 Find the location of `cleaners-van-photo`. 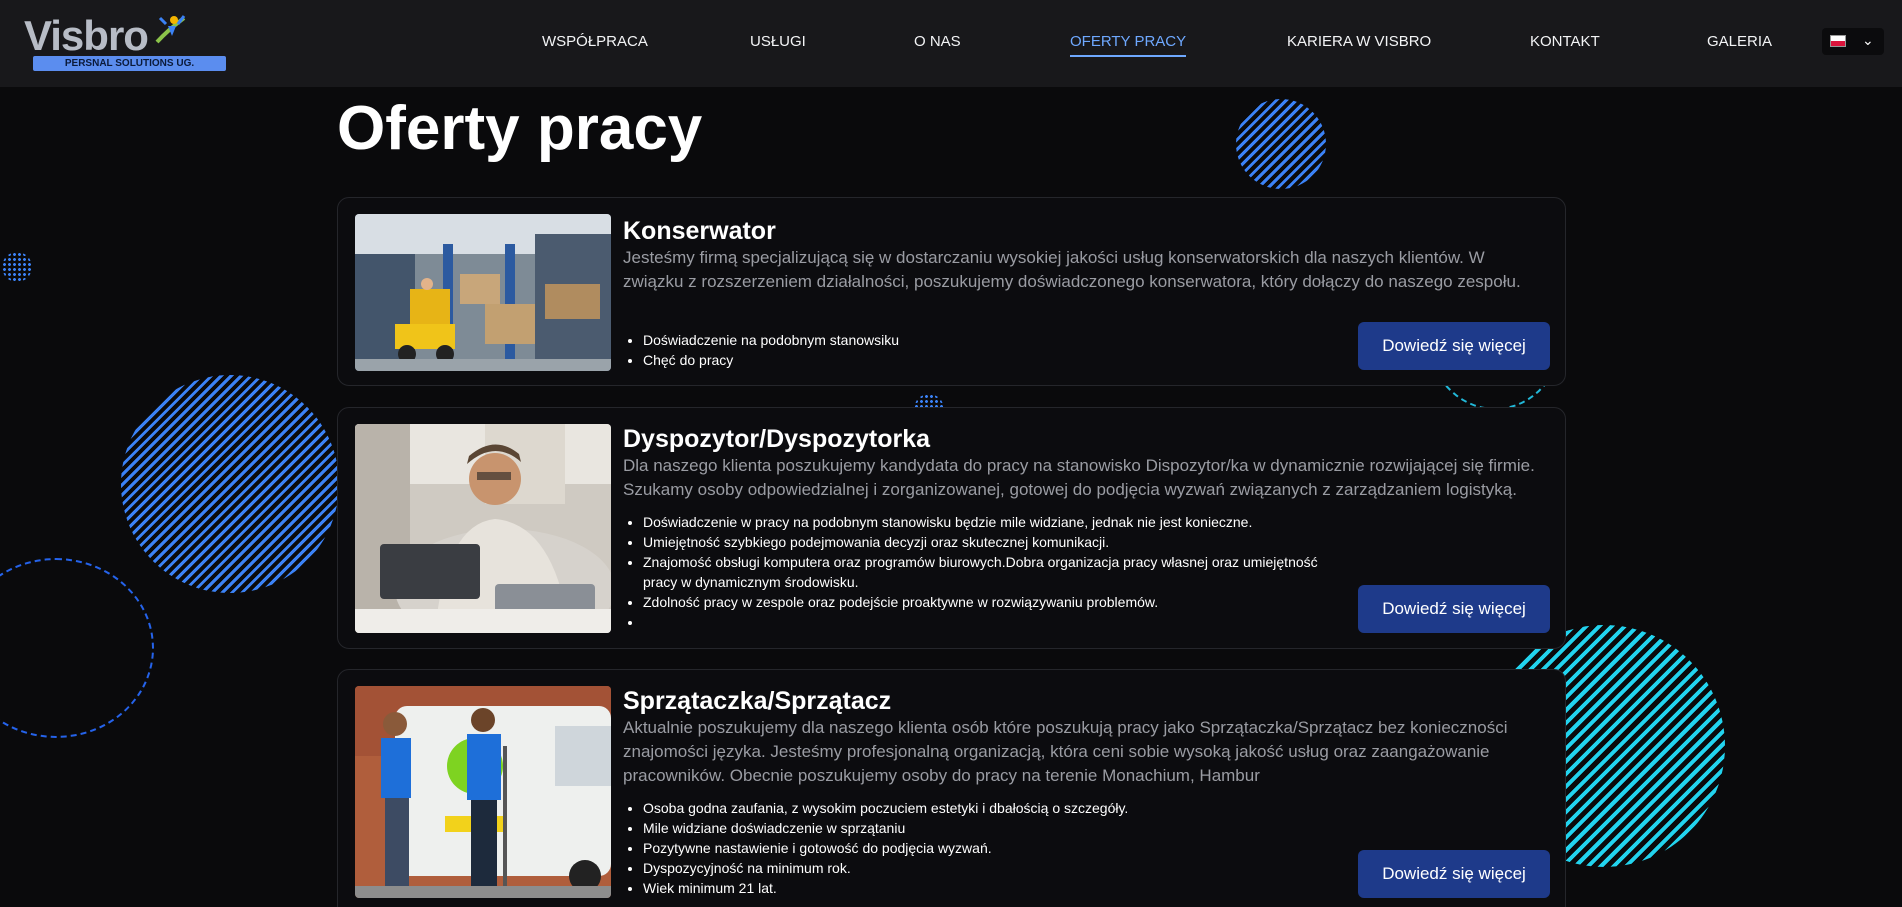

cleaners-van-photo is located at coordinates (483, 792).